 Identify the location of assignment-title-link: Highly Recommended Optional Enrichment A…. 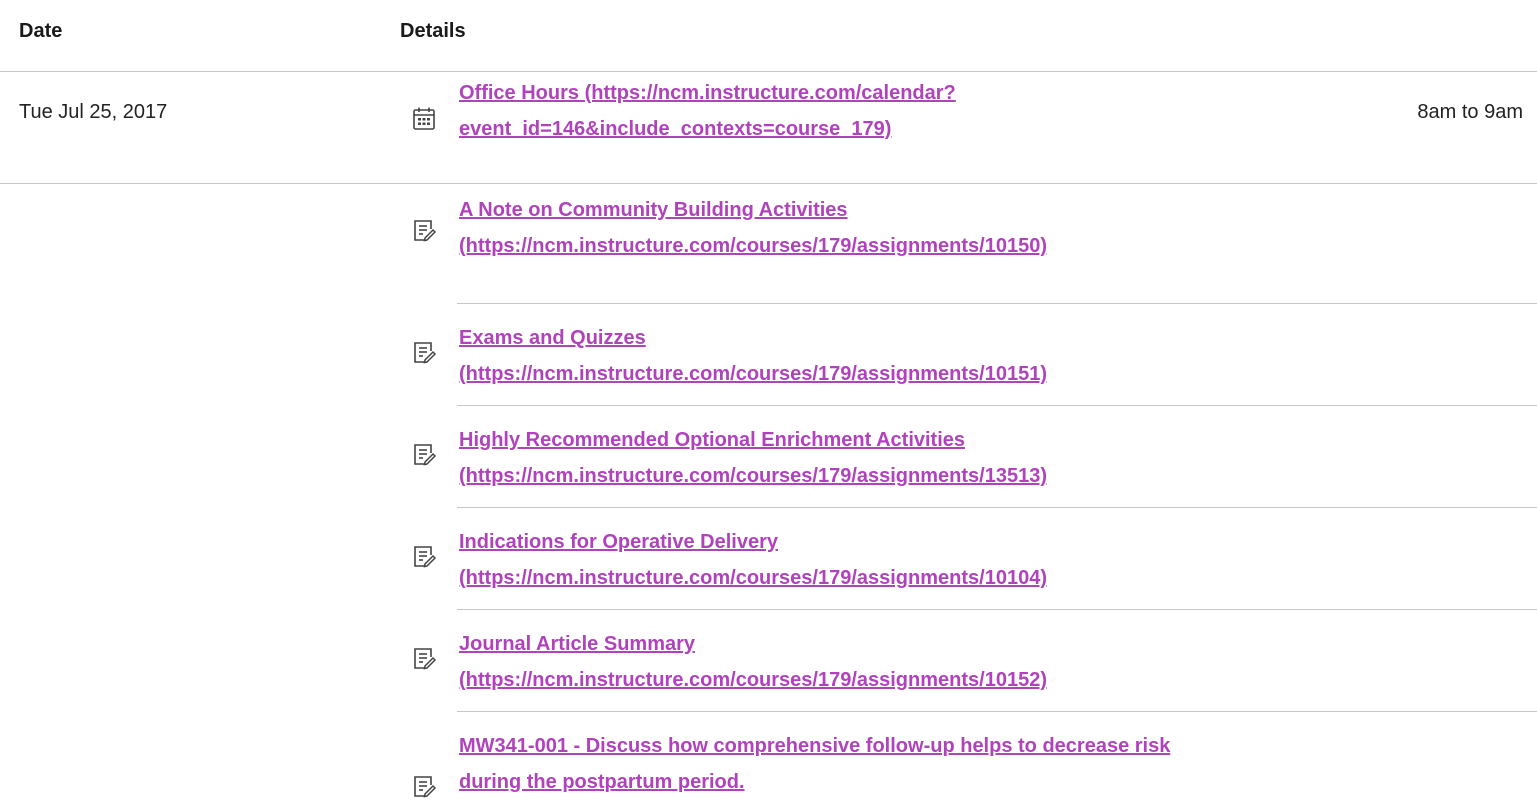
(712, 440).